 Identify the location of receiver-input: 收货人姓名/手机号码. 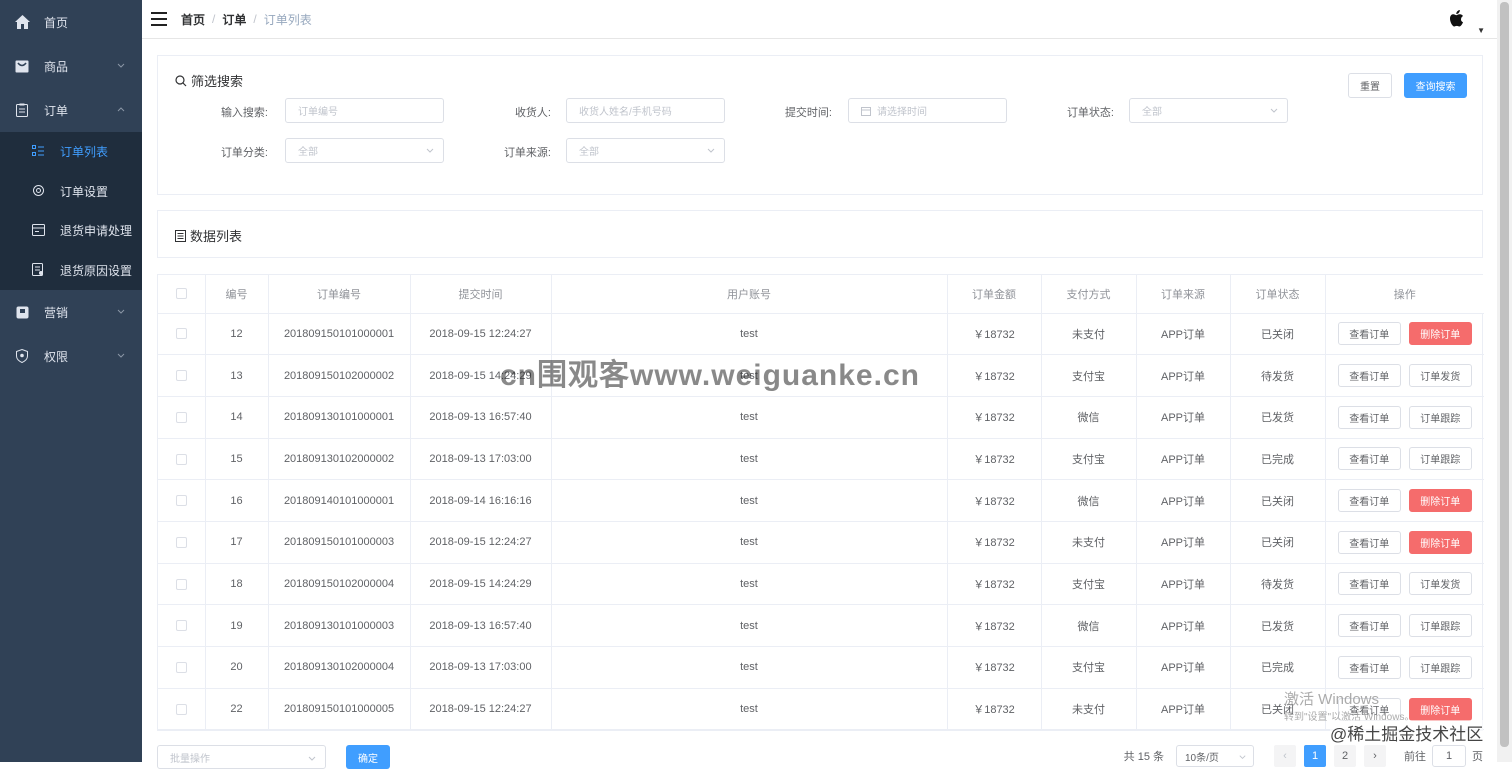
(645, 110).